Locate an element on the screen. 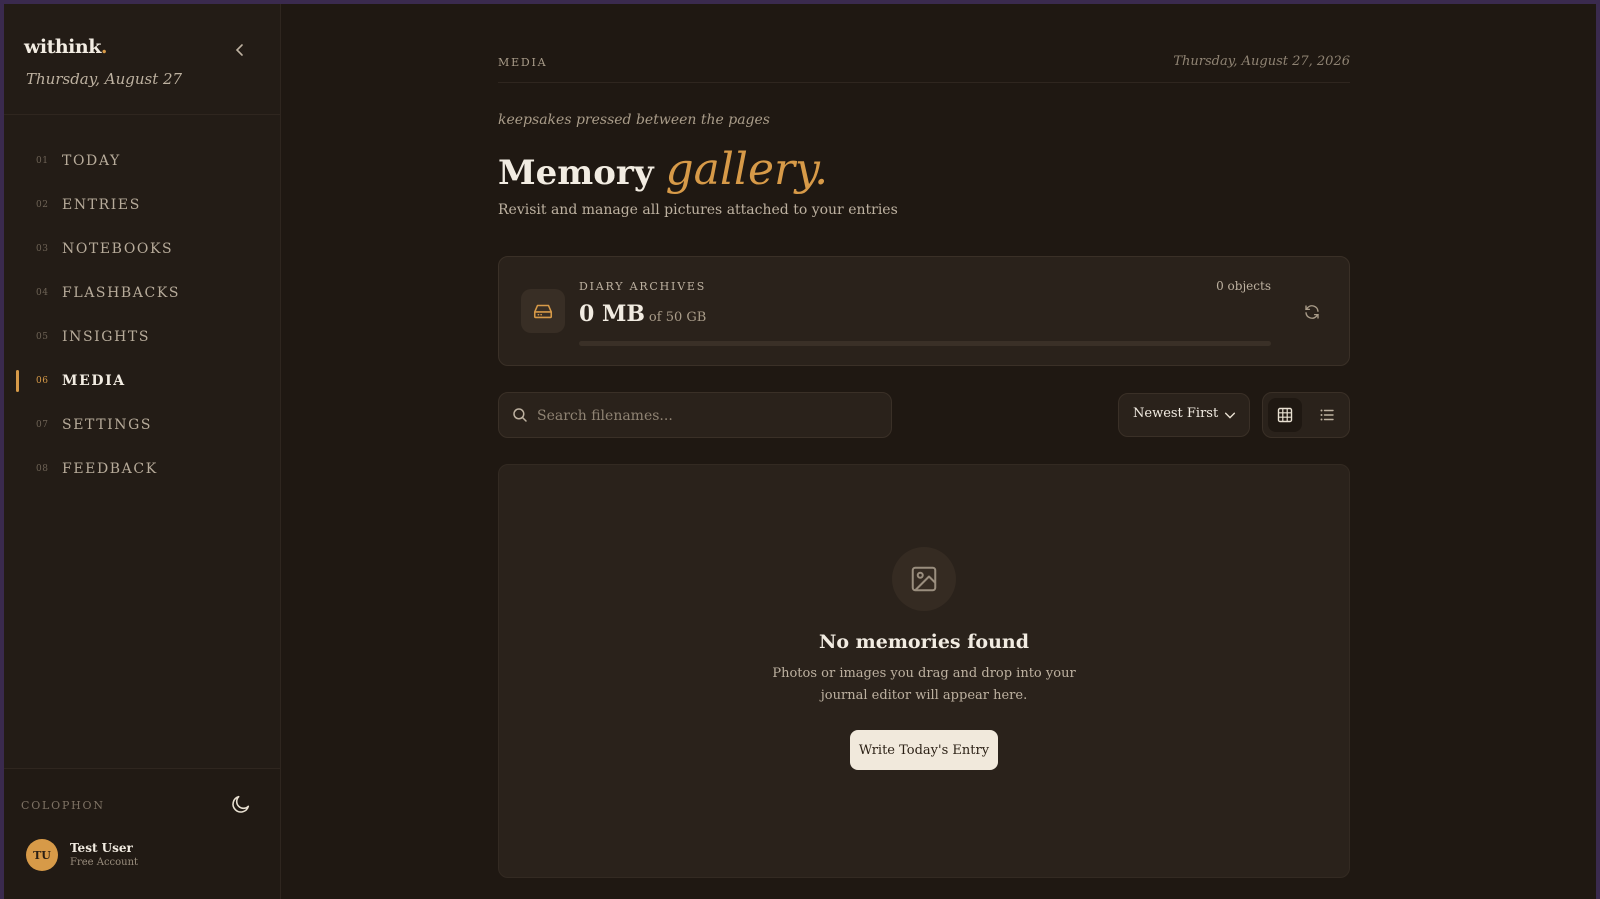 The width and height of the screenshot is (1600, 899). list-view-button is located at coordinates (1327, 415).